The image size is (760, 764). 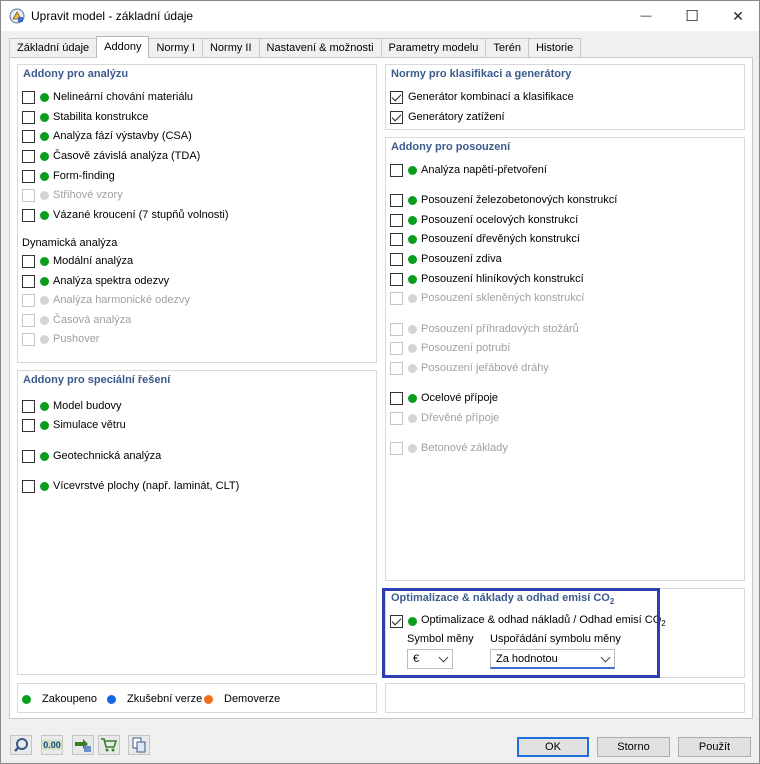 What do you see at coordinates (97, 380) in the screenshot?
I see `panel-title: Addony pro speciální řešení` at bounding box center [97, 380].